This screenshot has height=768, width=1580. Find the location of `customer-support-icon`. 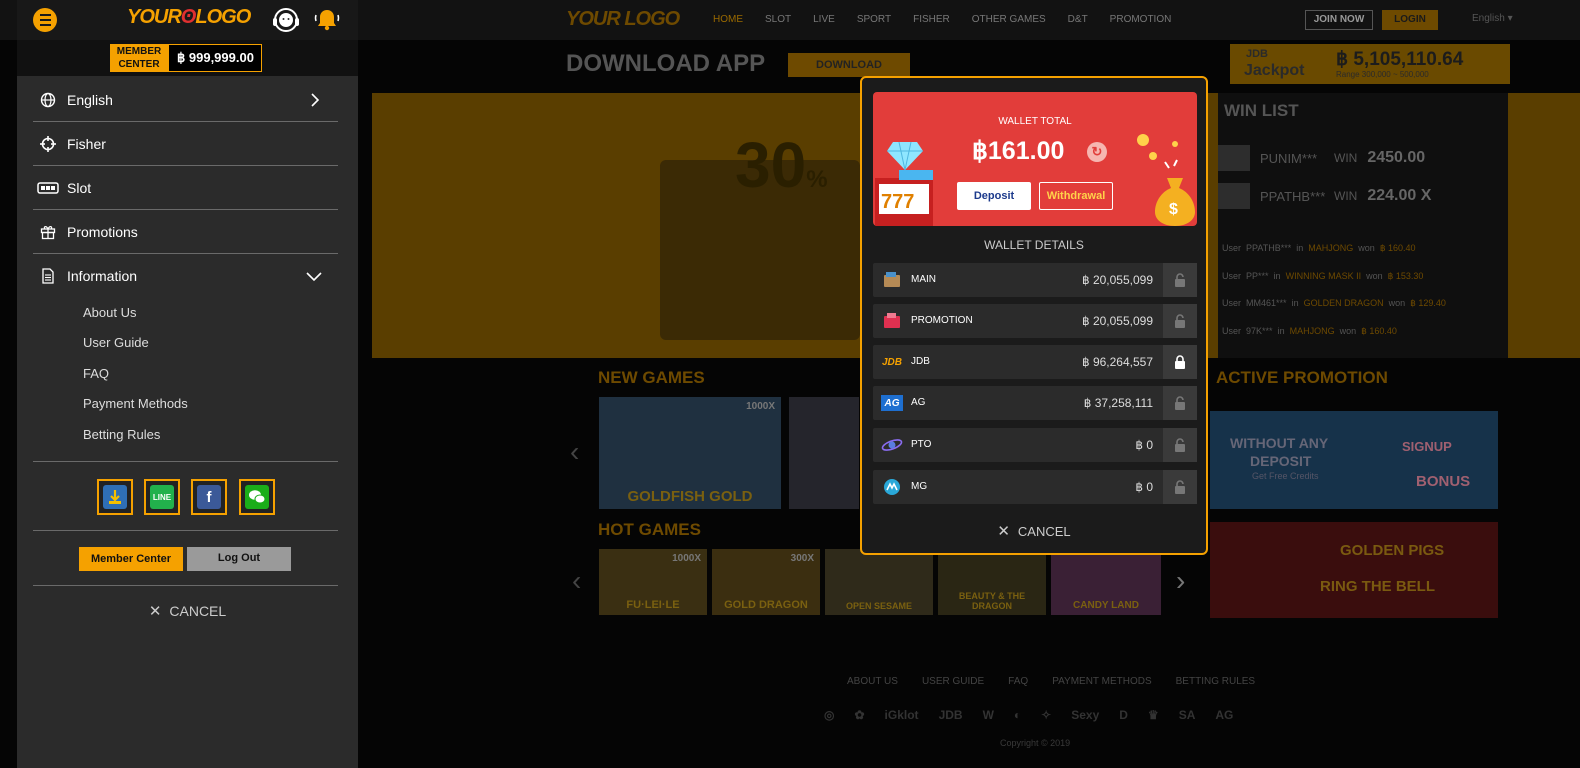

customer-support-icon is located at coordinates (286, 20).